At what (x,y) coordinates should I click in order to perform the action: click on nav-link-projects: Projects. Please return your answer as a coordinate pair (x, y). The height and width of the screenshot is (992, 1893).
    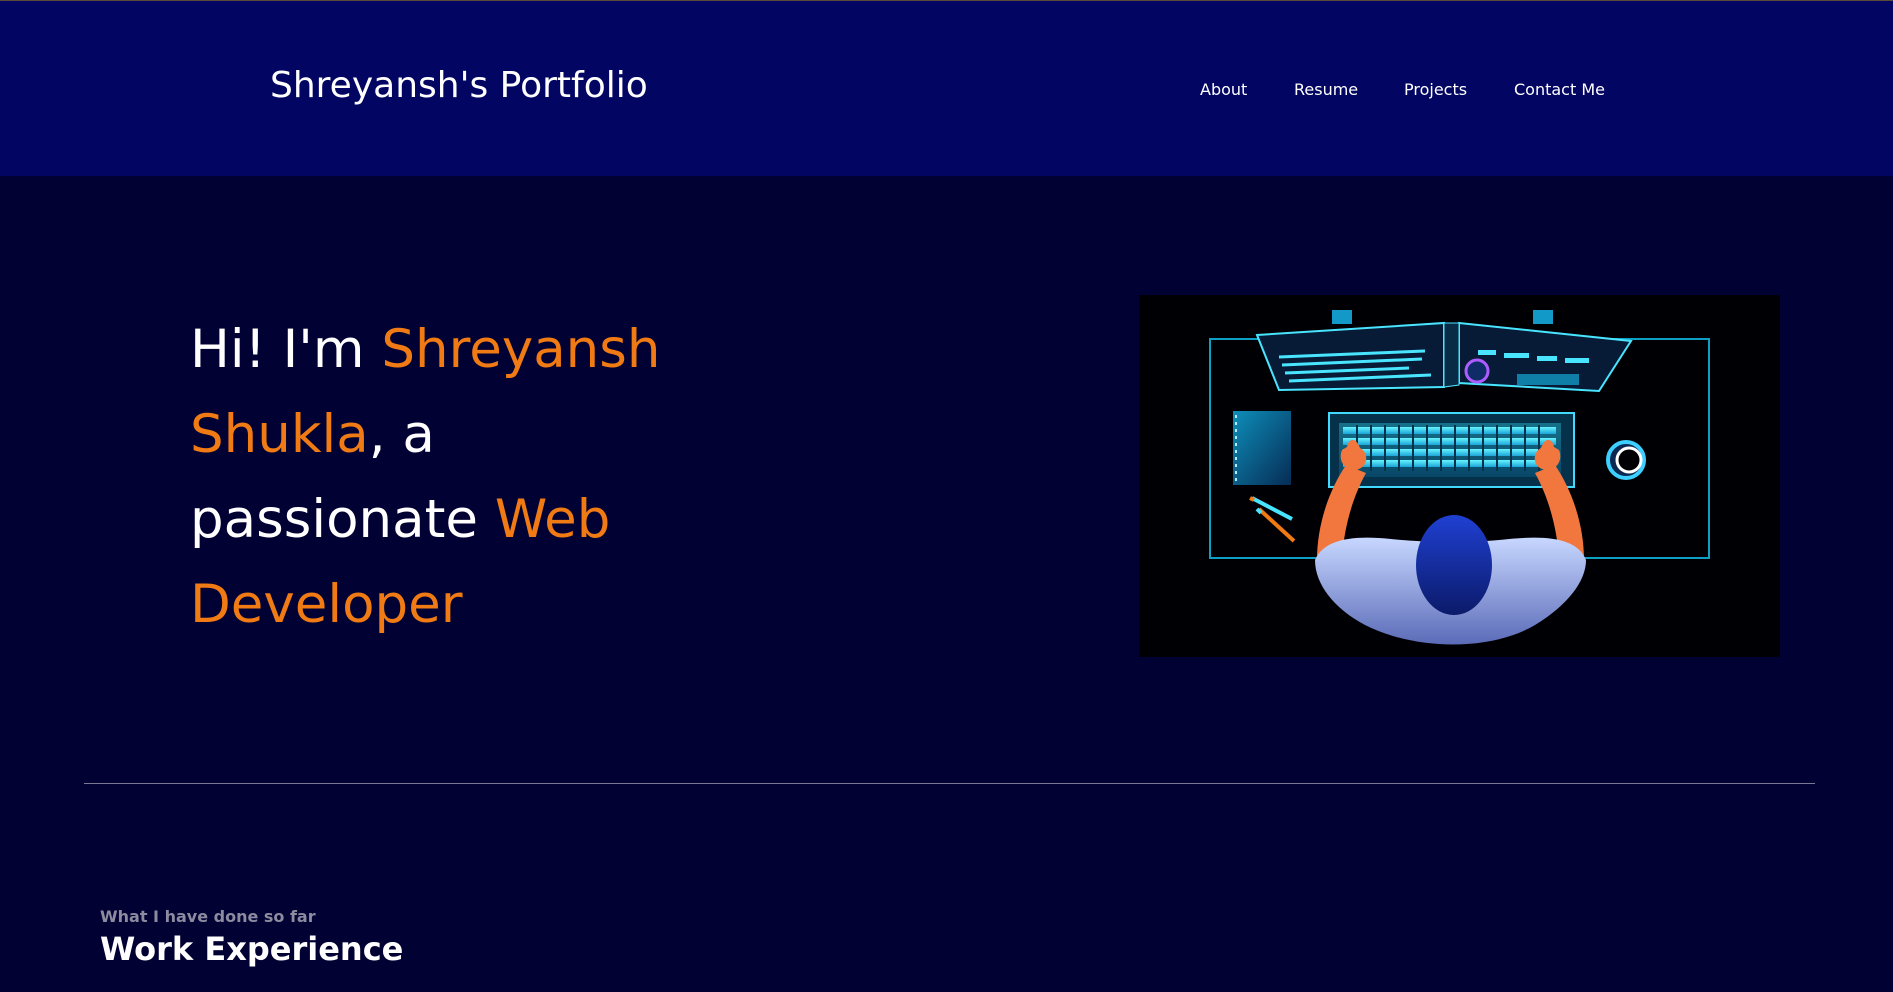
    Looking at the image, I should click on (1435, 89).